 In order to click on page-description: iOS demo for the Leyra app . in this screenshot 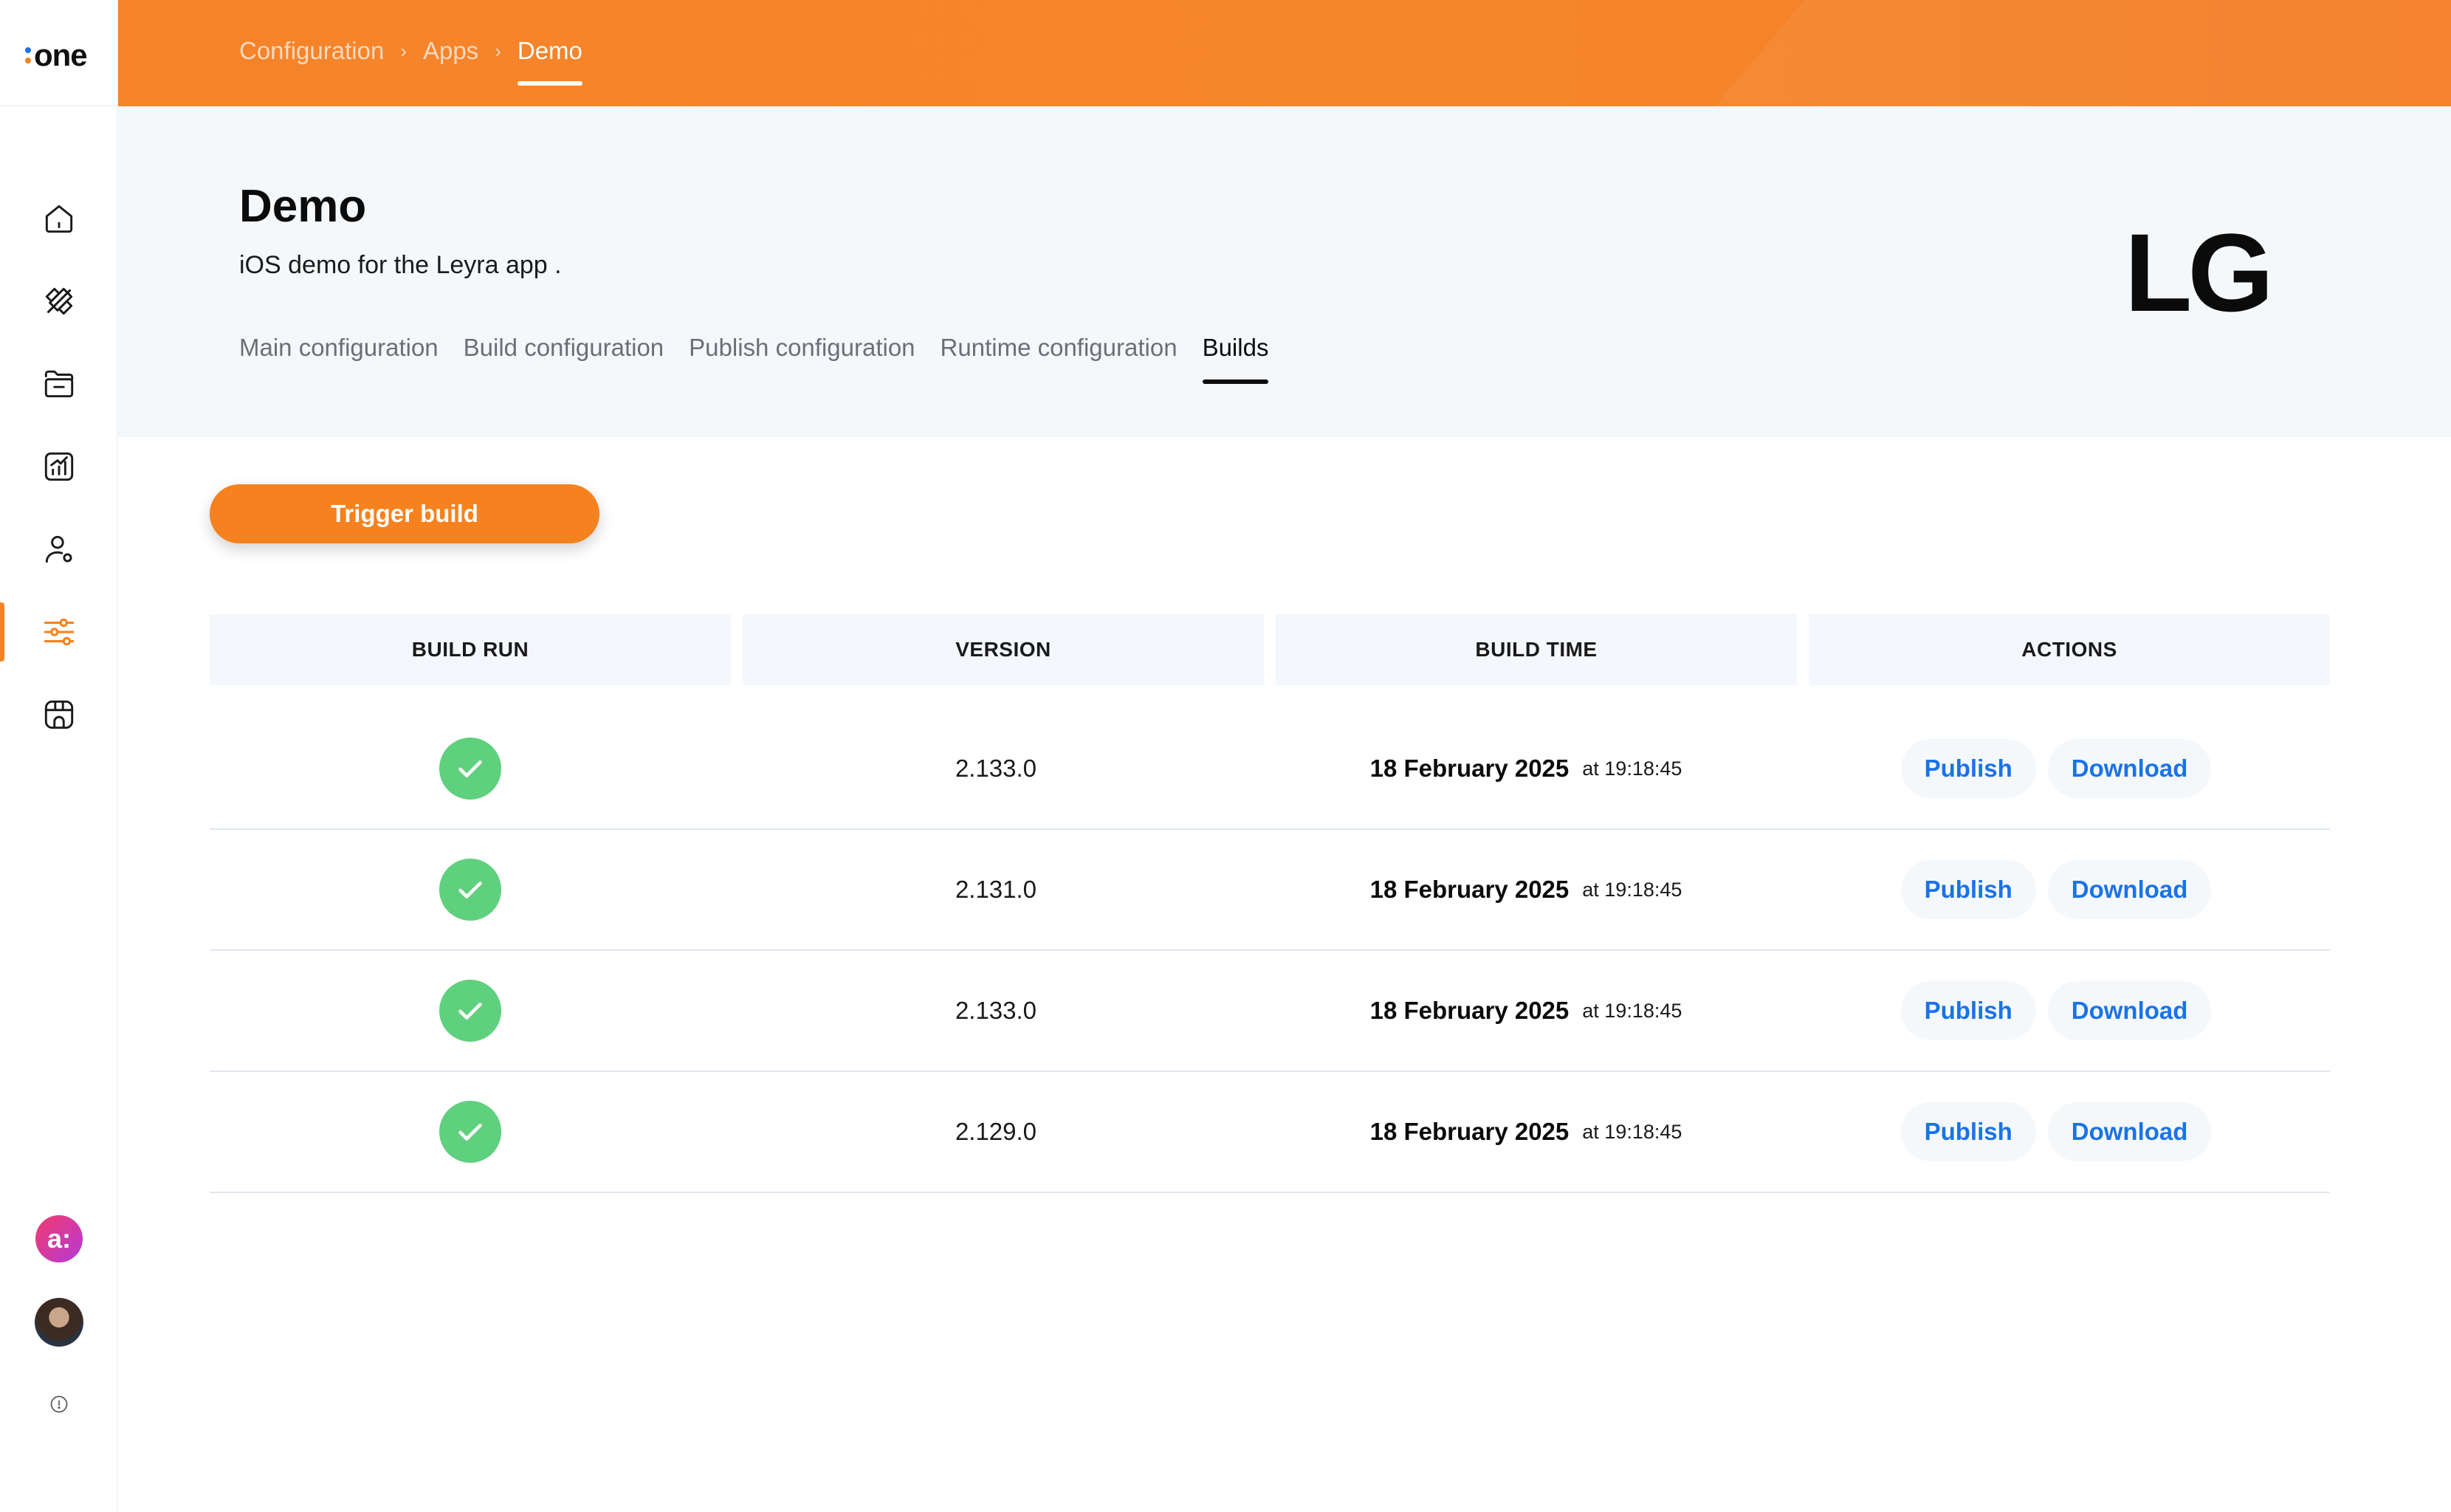, I will do `click(400, 265)`.